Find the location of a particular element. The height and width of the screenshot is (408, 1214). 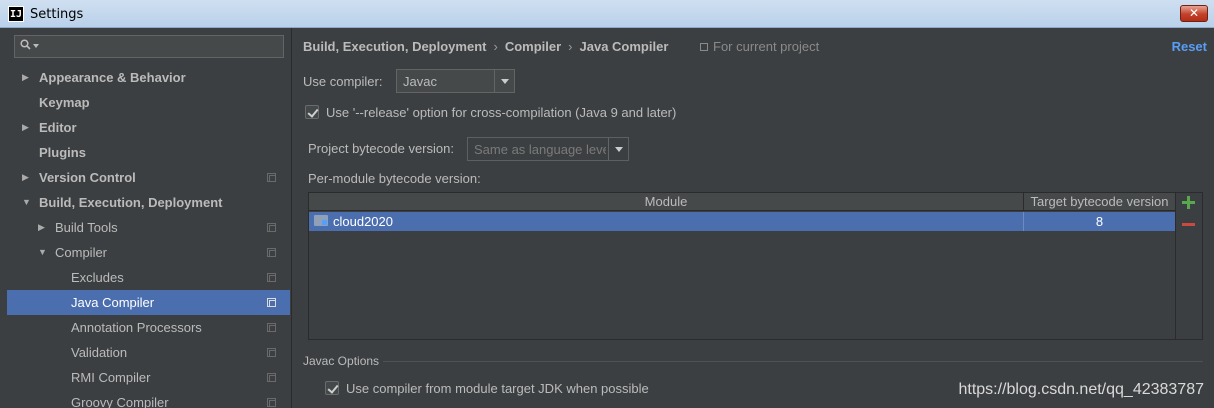

sidebar-item: ▶ Build Tools is located at coordinates (148, 227).